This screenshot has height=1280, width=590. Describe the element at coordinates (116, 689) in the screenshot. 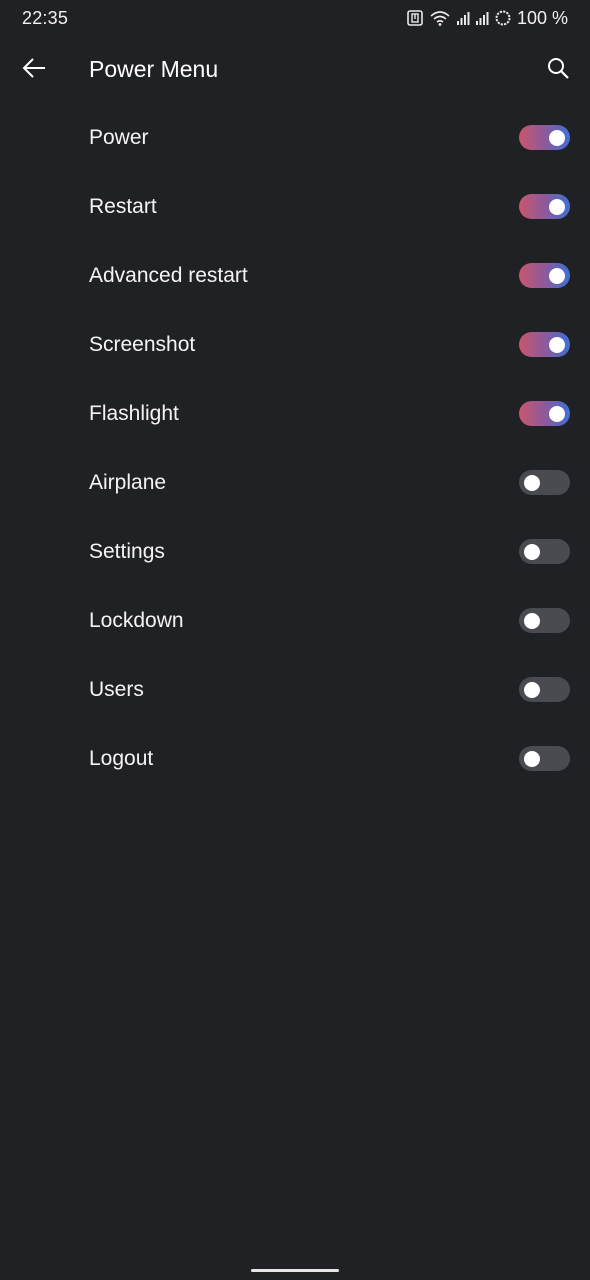

I see `setting-label: Users` at that location.